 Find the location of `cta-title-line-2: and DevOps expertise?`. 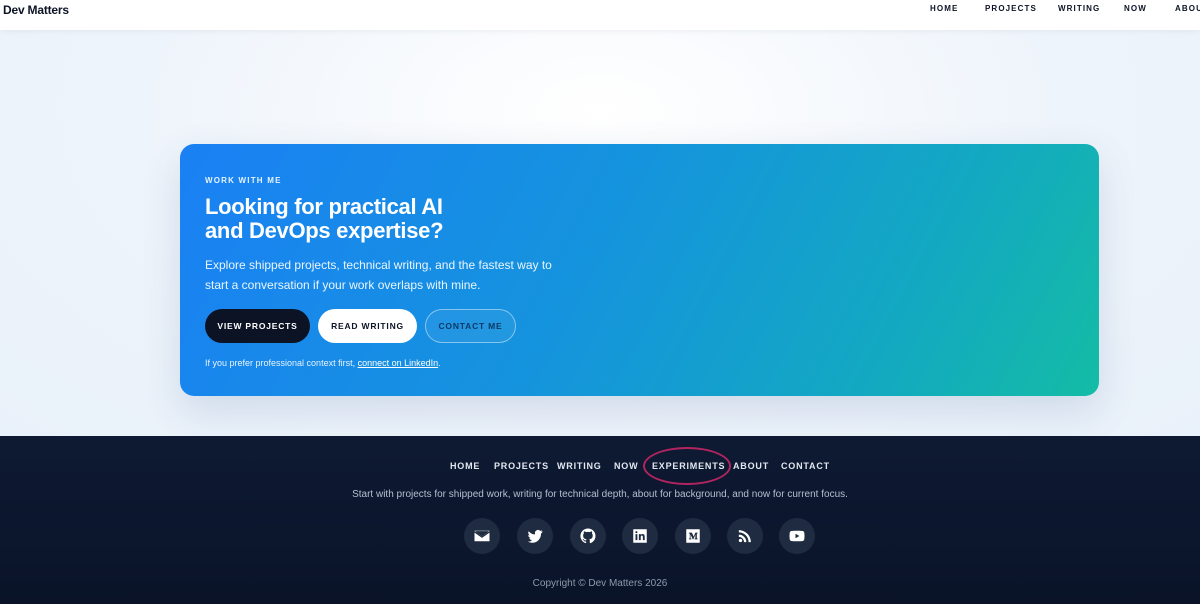

cta-title-line-2: and DevOps expertise? is located at coordinates (324, 230).